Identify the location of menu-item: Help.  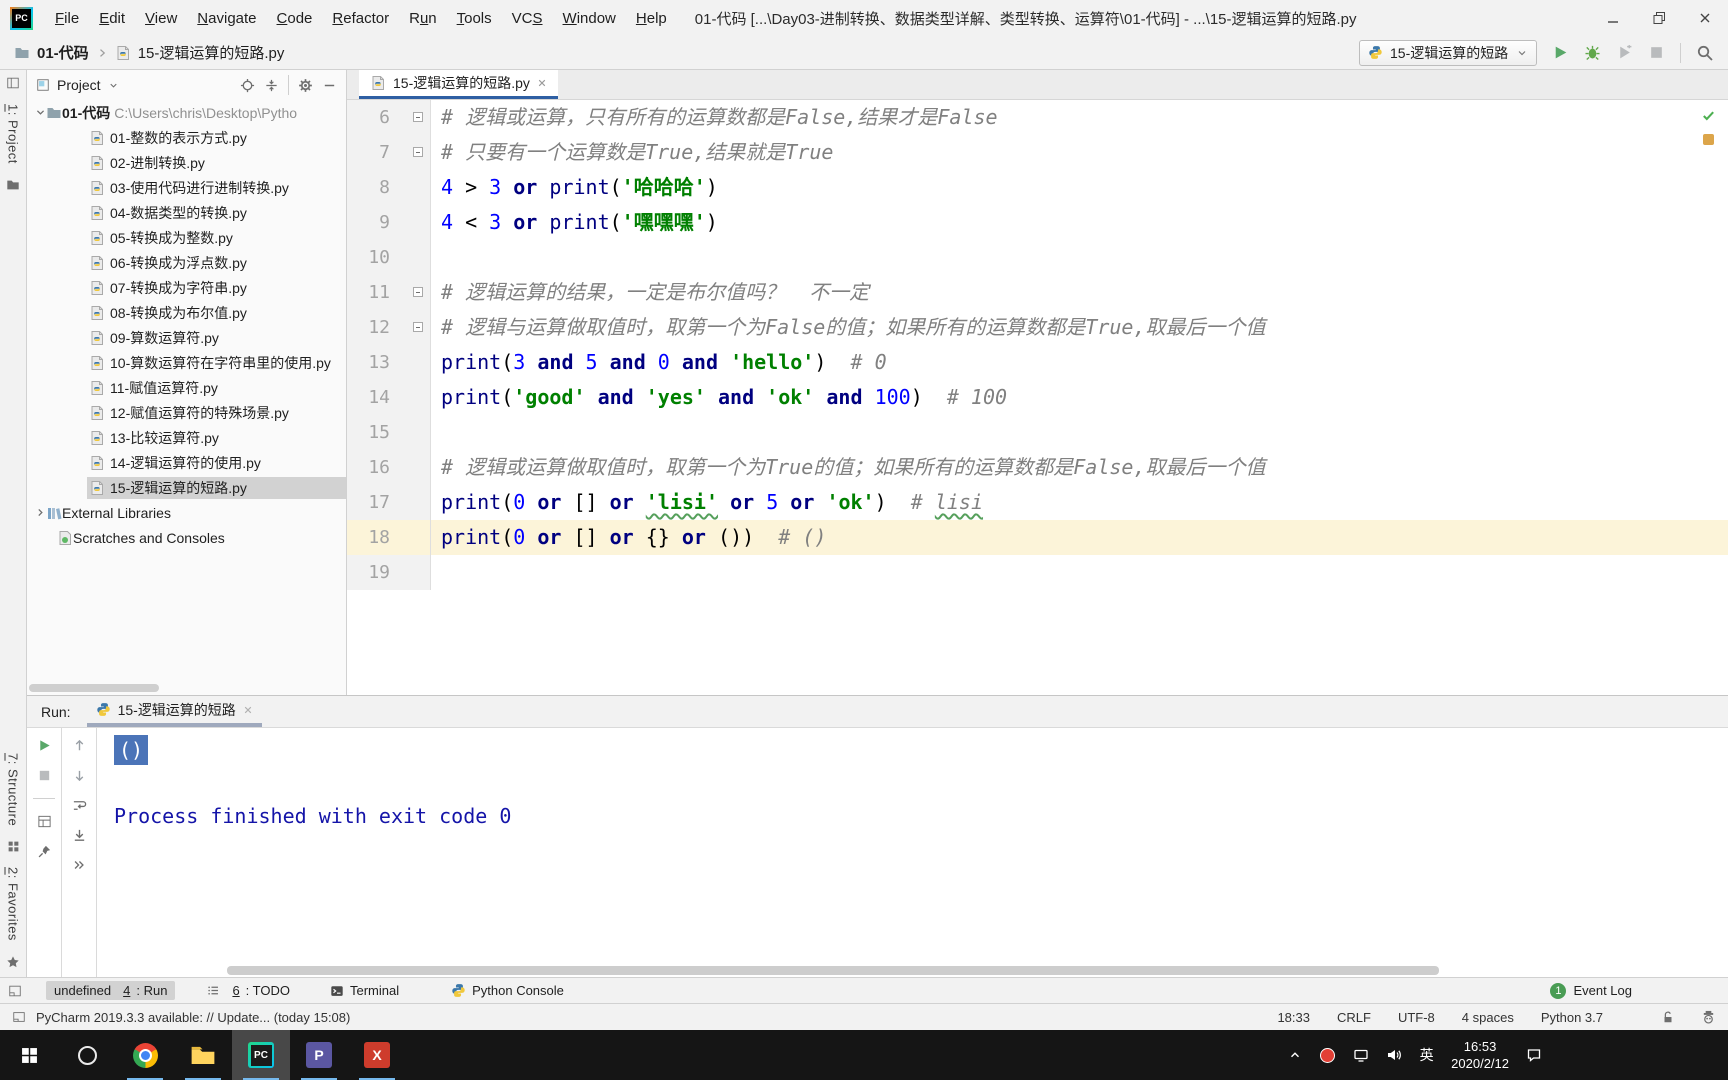
(651, 18).